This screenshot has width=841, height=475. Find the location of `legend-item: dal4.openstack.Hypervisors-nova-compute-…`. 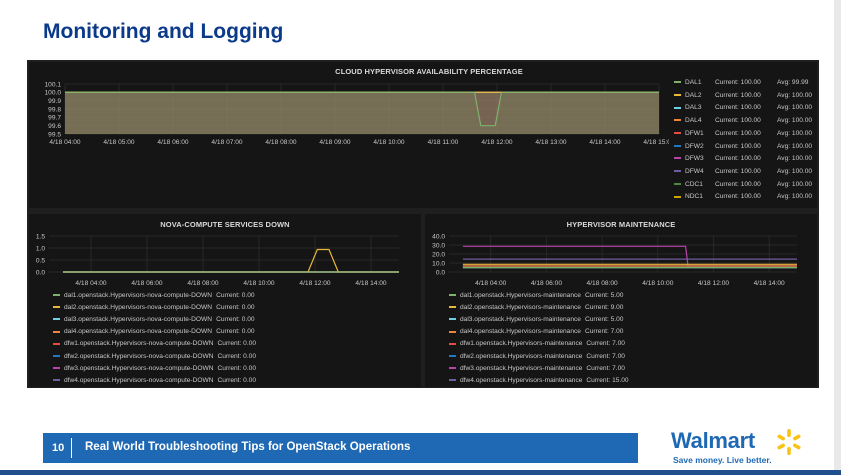

legend-item: dal4.openstack.Hypervisors-nova-compute-… is located at coordinates (154, 332).